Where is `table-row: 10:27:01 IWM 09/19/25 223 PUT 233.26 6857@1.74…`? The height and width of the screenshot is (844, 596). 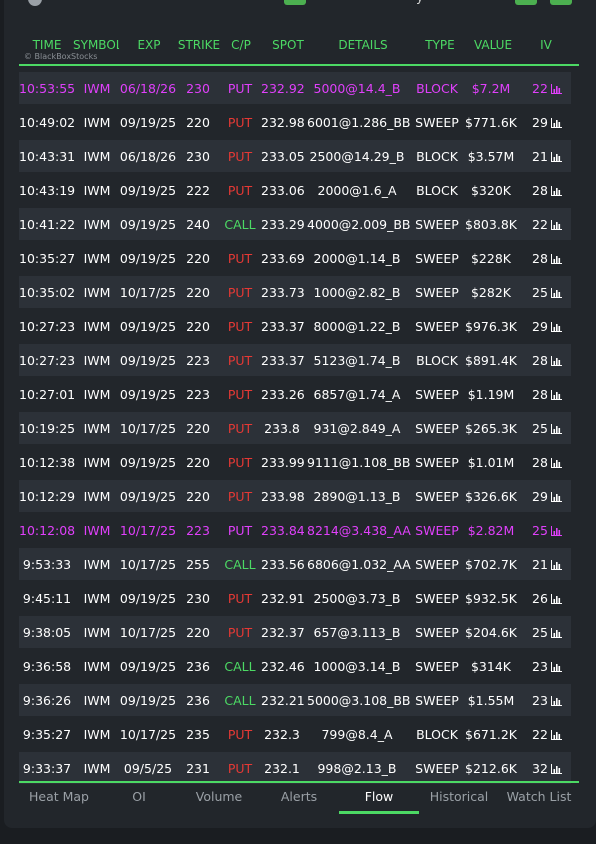
table-row: 10:27:01 IWM 09/19/25 223 PUT 233.26 6857@1.74… is located at coordinates (295, 394).